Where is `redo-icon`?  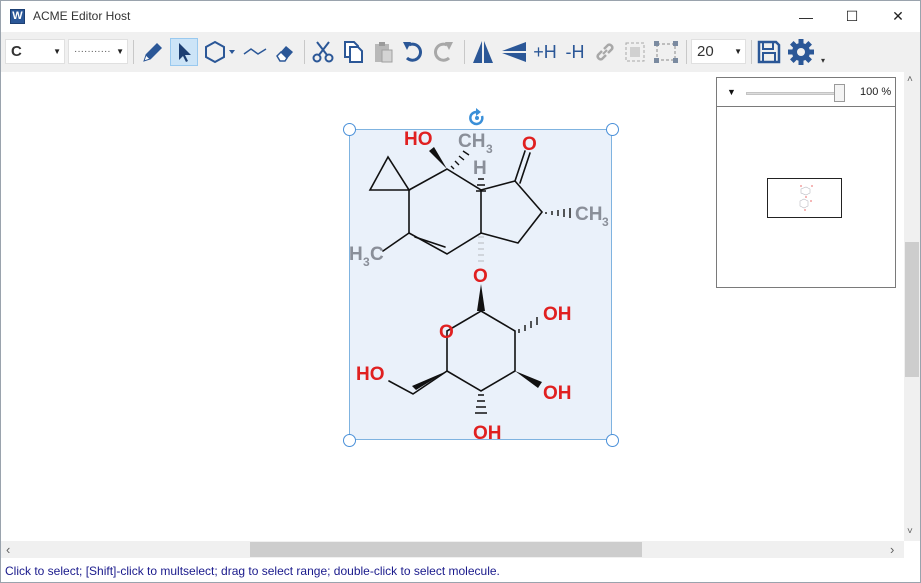
redo-icon is located at coordinates (443, 52).